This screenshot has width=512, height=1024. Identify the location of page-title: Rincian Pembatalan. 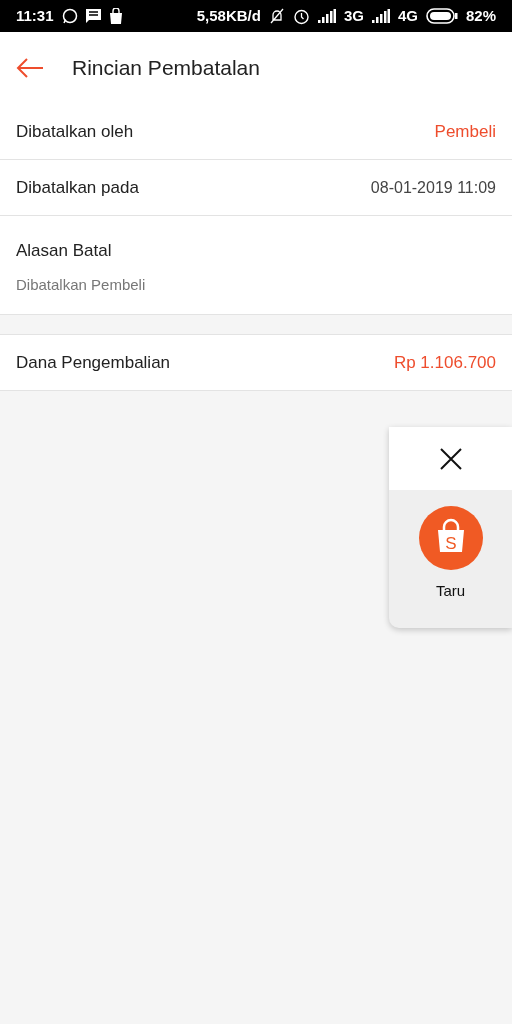
(166, 68).